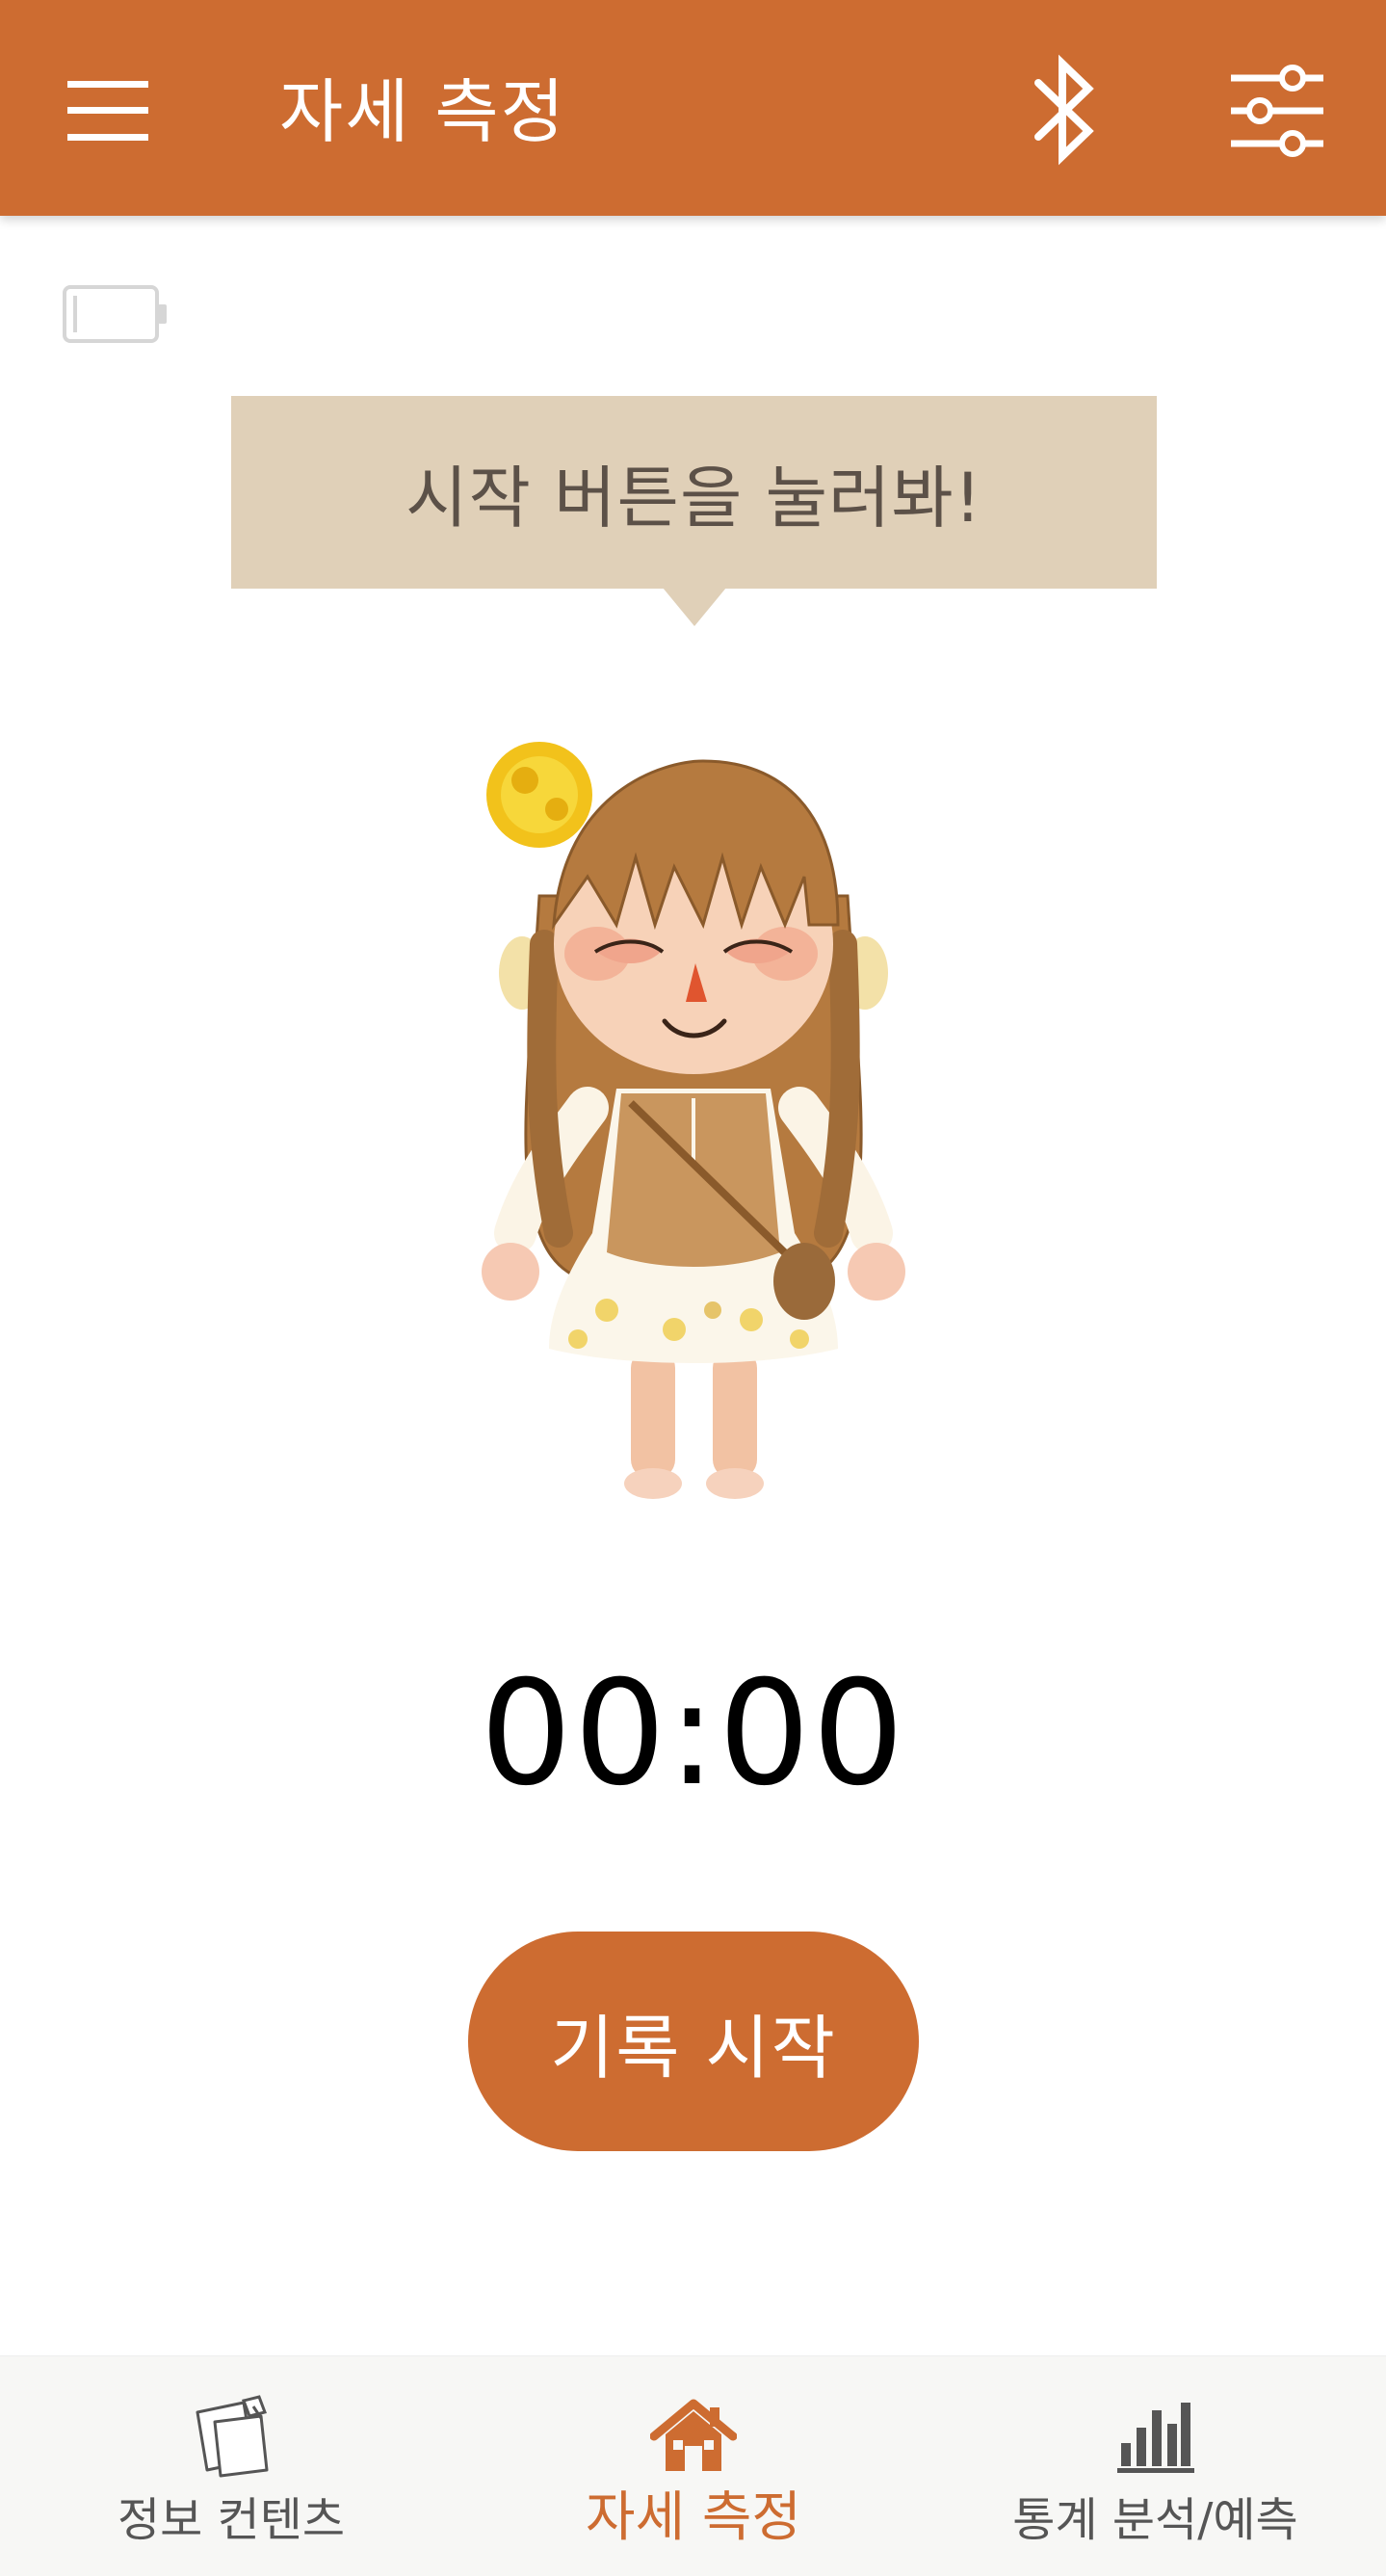 This screenshot has height=2576, width=1386. I want to click on bluetooth-button, so click(1064, 110).